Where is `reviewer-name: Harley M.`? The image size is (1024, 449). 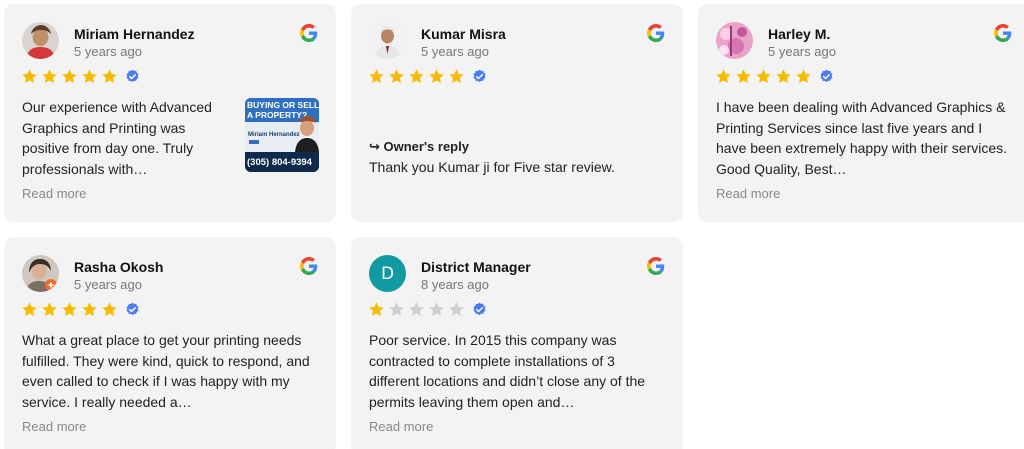
reviewer-name: Harley M. is located at coordinates (799, 34).